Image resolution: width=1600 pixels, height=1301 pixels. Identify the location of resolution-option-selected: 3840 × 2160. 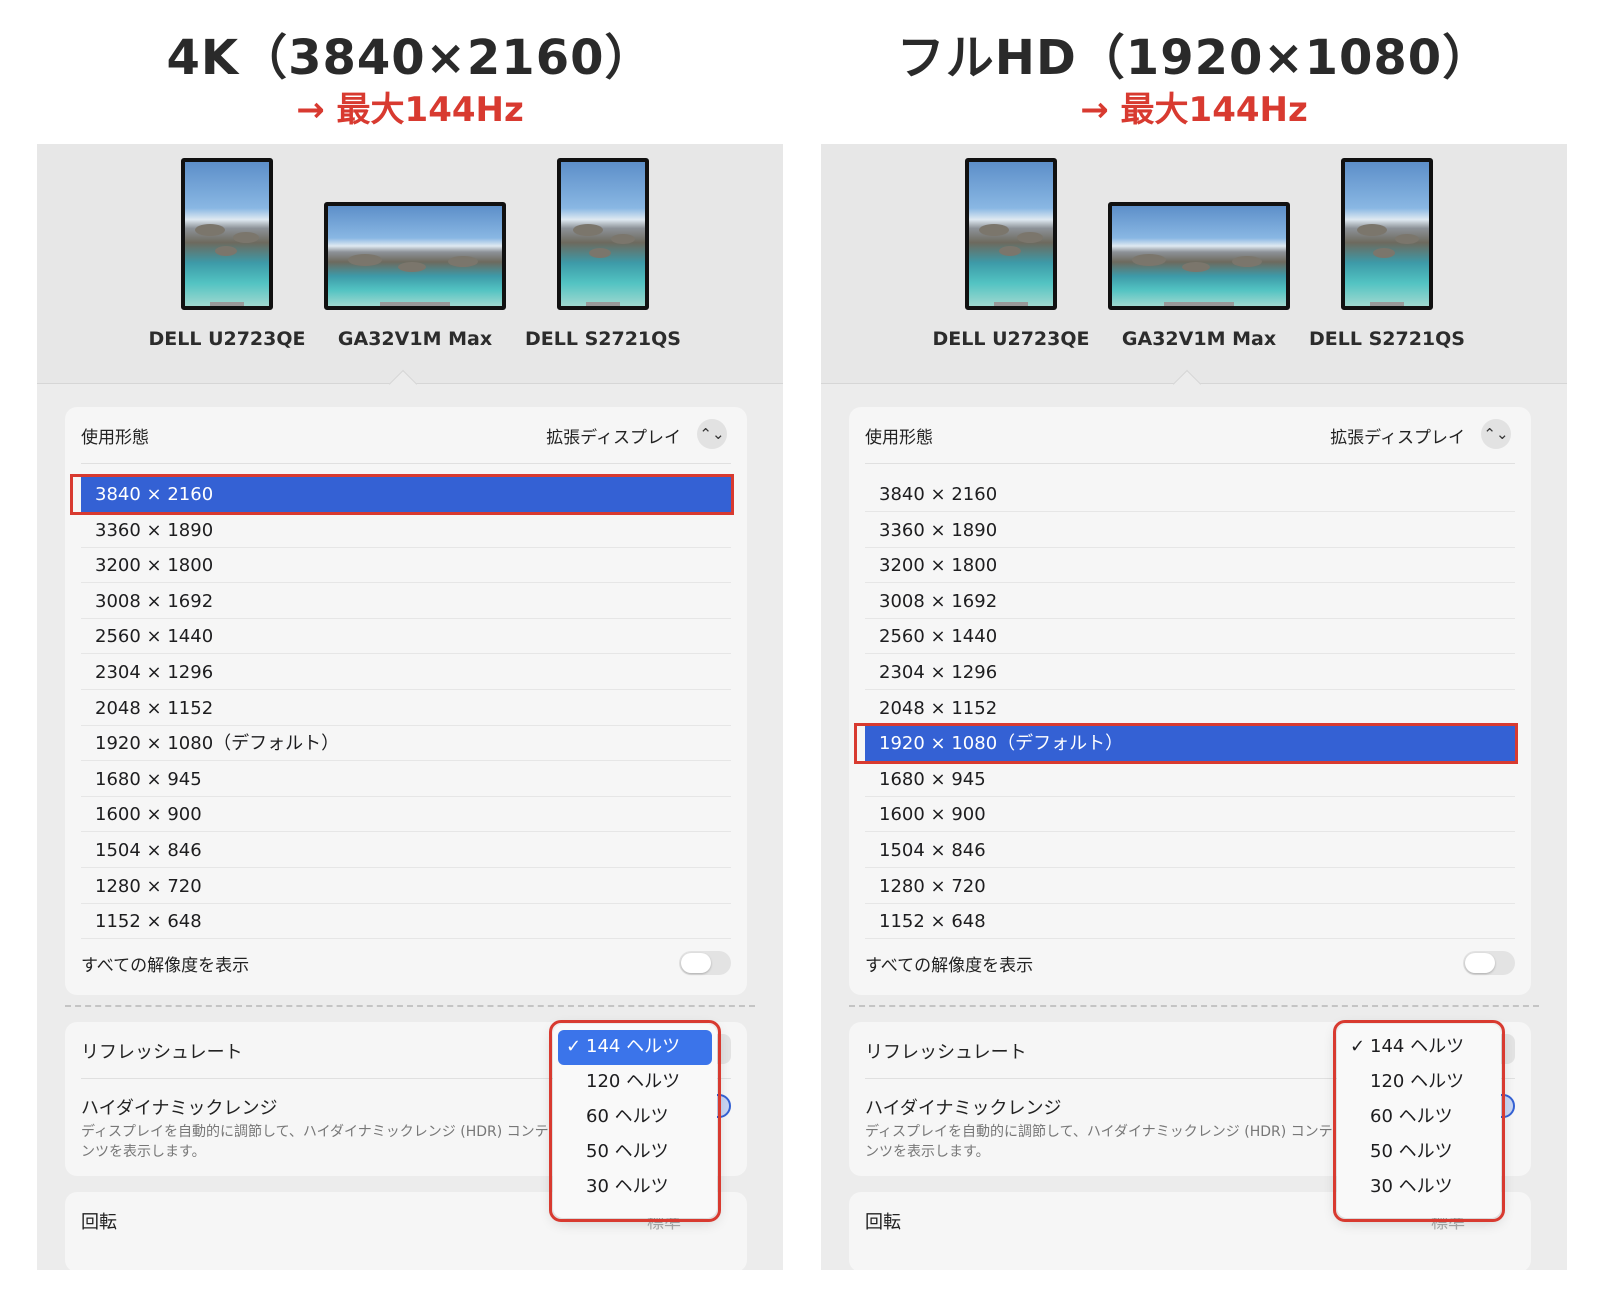
(406, 494).